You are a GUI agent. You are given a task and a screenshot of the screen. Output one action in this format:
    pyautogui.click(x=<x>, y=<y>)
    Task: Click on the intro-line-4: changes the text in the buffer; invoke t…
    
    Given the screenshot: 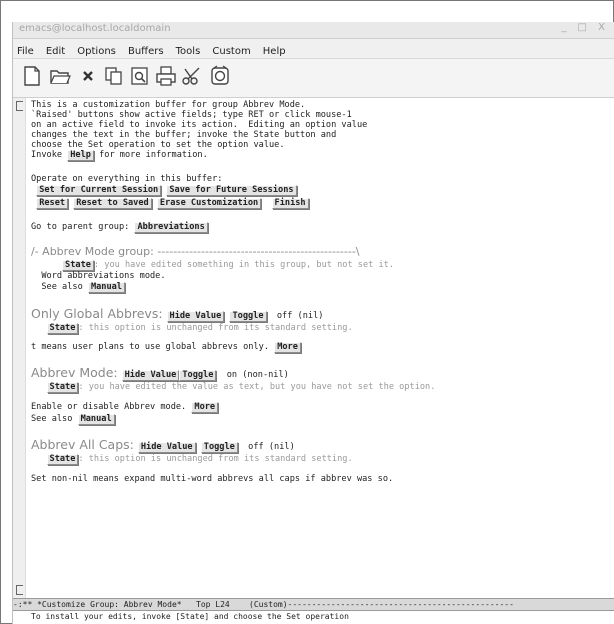 What is the action you would take?
    pyautogui.click(x=184, y=135)
    